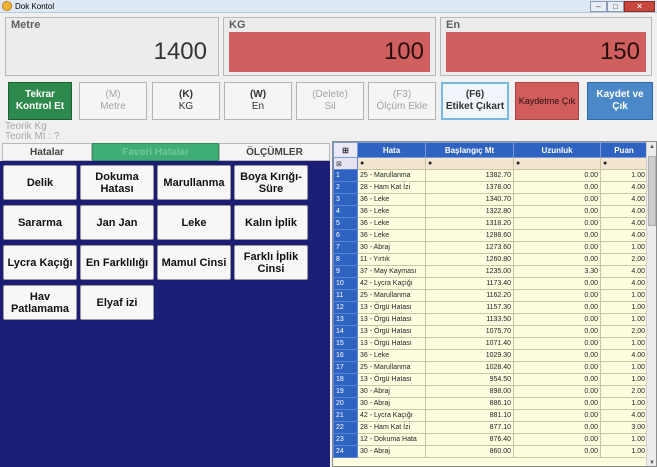  Describe the element at coordinates (469, 427) in the screenshot. I see `cell-baslangic-mt: 877.10` at that location.